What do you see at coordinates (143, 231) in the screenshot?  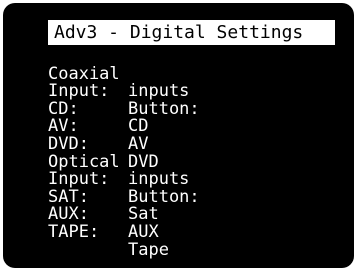 I see `row-value: AUX` at bounding box center [143, 231].